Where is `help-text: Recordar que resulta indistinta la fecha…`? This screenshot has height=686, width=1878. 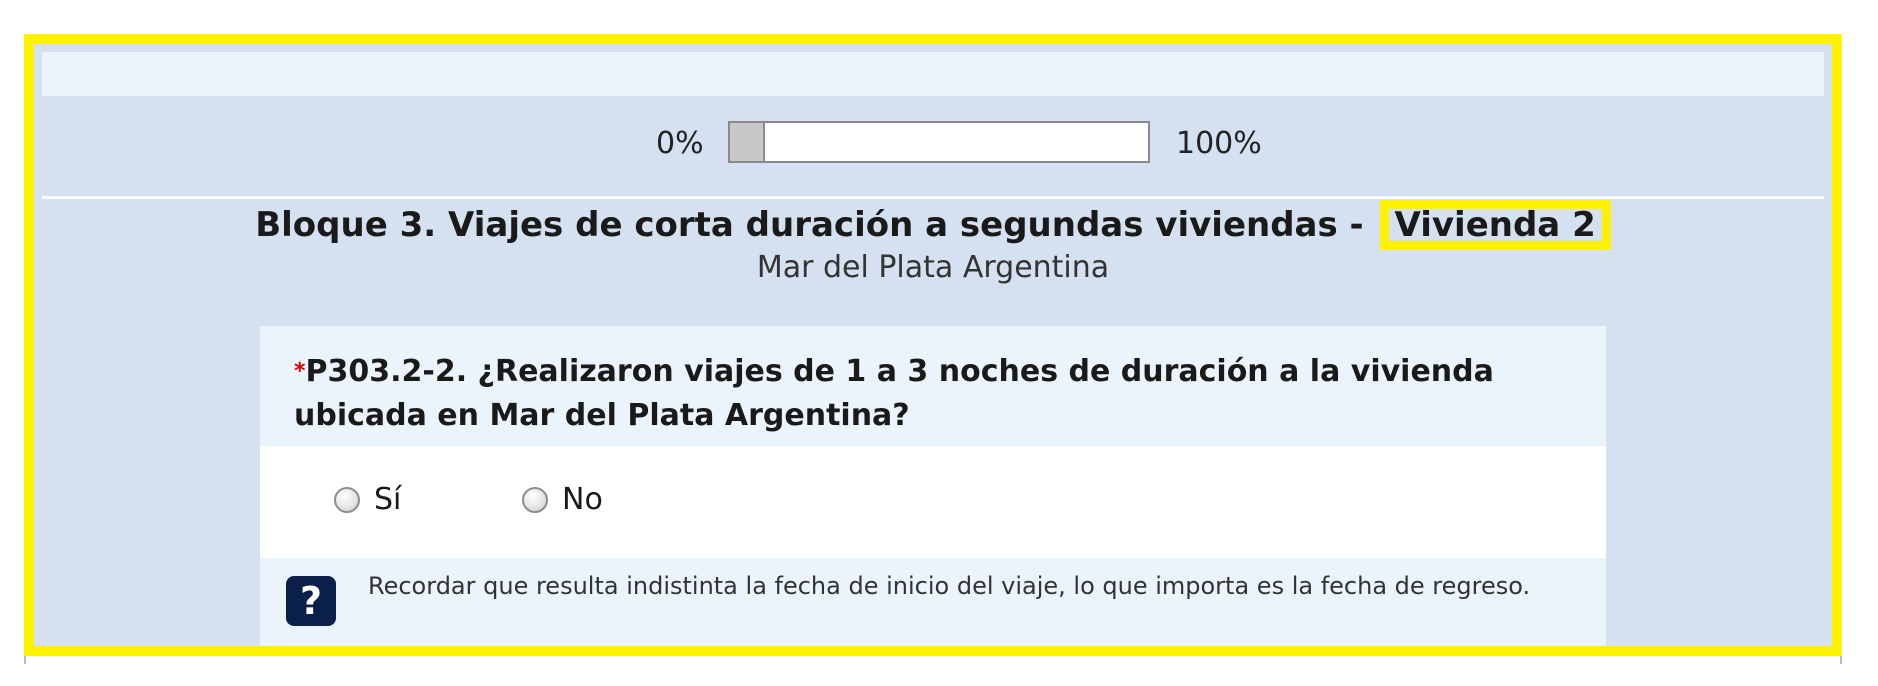
help-text: Recordar que resulta indistinta la fecha… is located at coordinates (949, 586).